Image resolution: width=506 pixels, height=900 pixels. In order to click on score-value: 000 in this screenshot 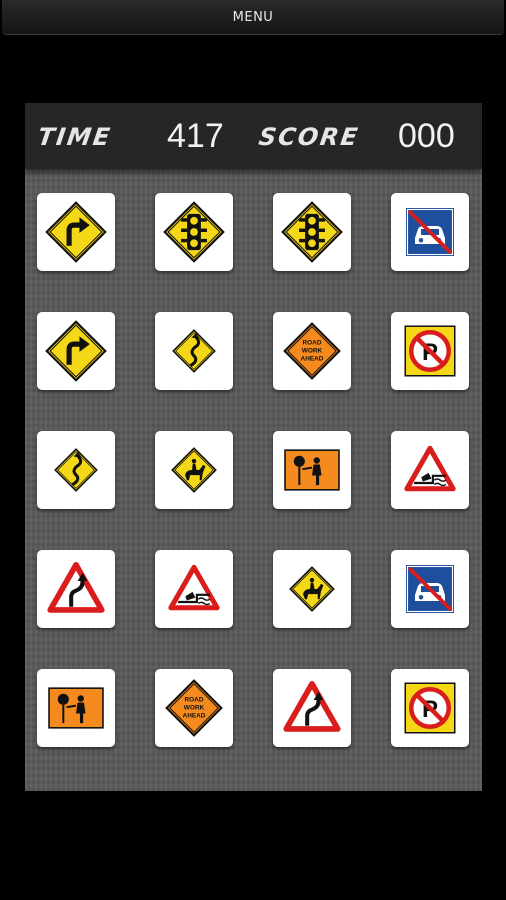, I will do `click(426, 136)`.